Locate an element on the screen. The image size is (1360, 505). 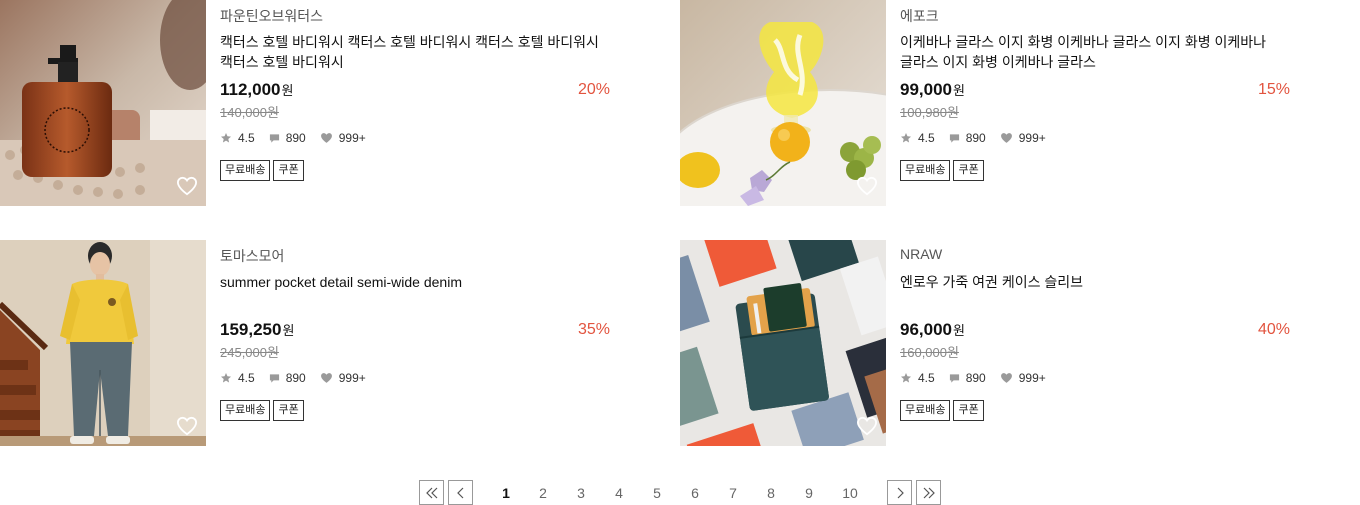
sale-price: 112,000원 is located at coordinates (256, 90).